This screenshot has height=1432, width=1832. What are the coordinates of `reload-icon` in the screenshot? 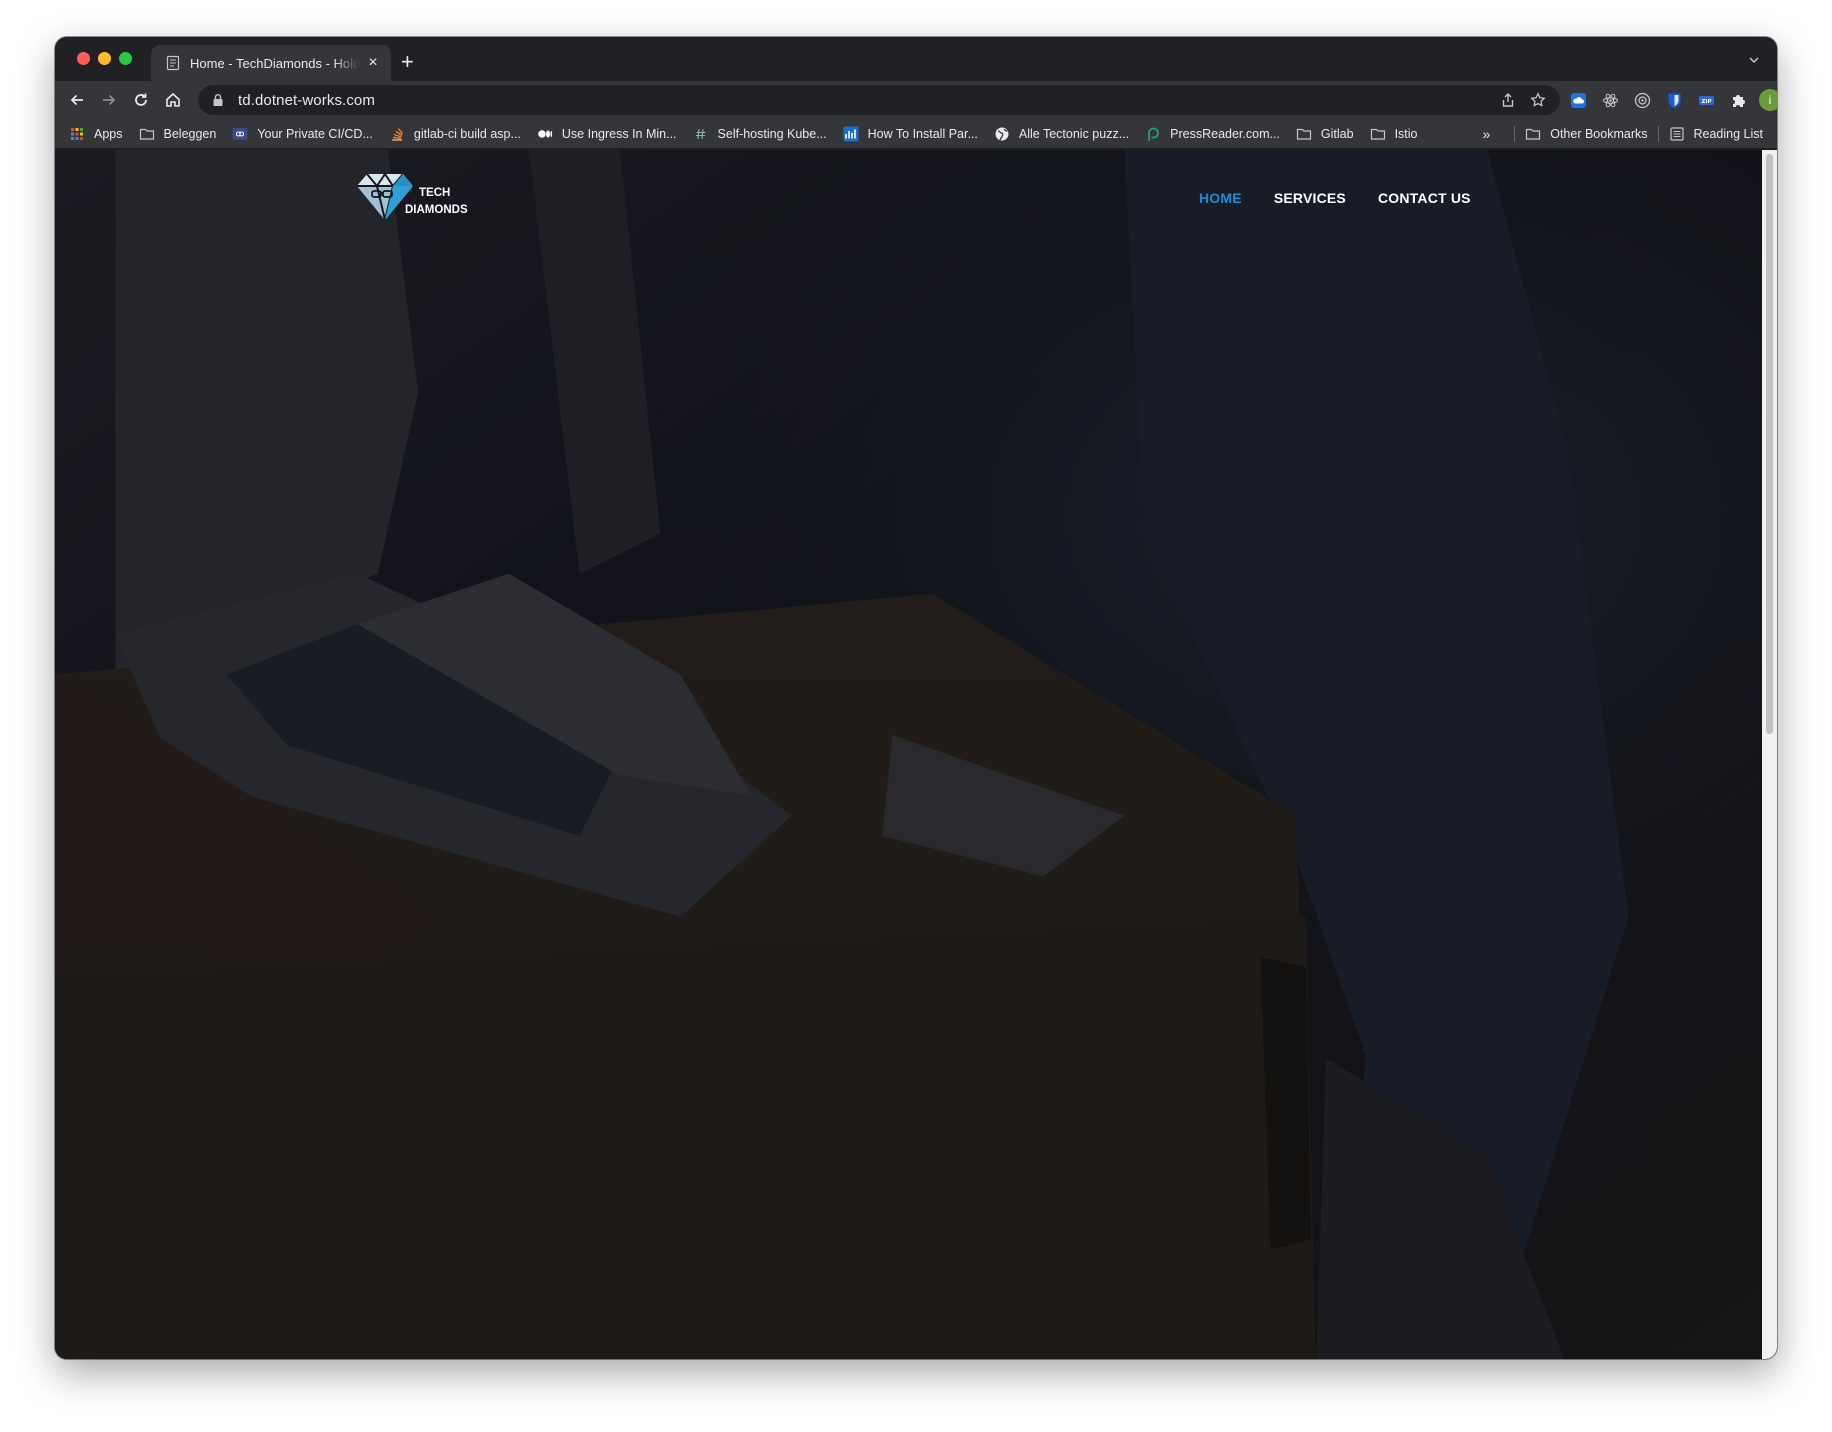 It's located at (141, 99).